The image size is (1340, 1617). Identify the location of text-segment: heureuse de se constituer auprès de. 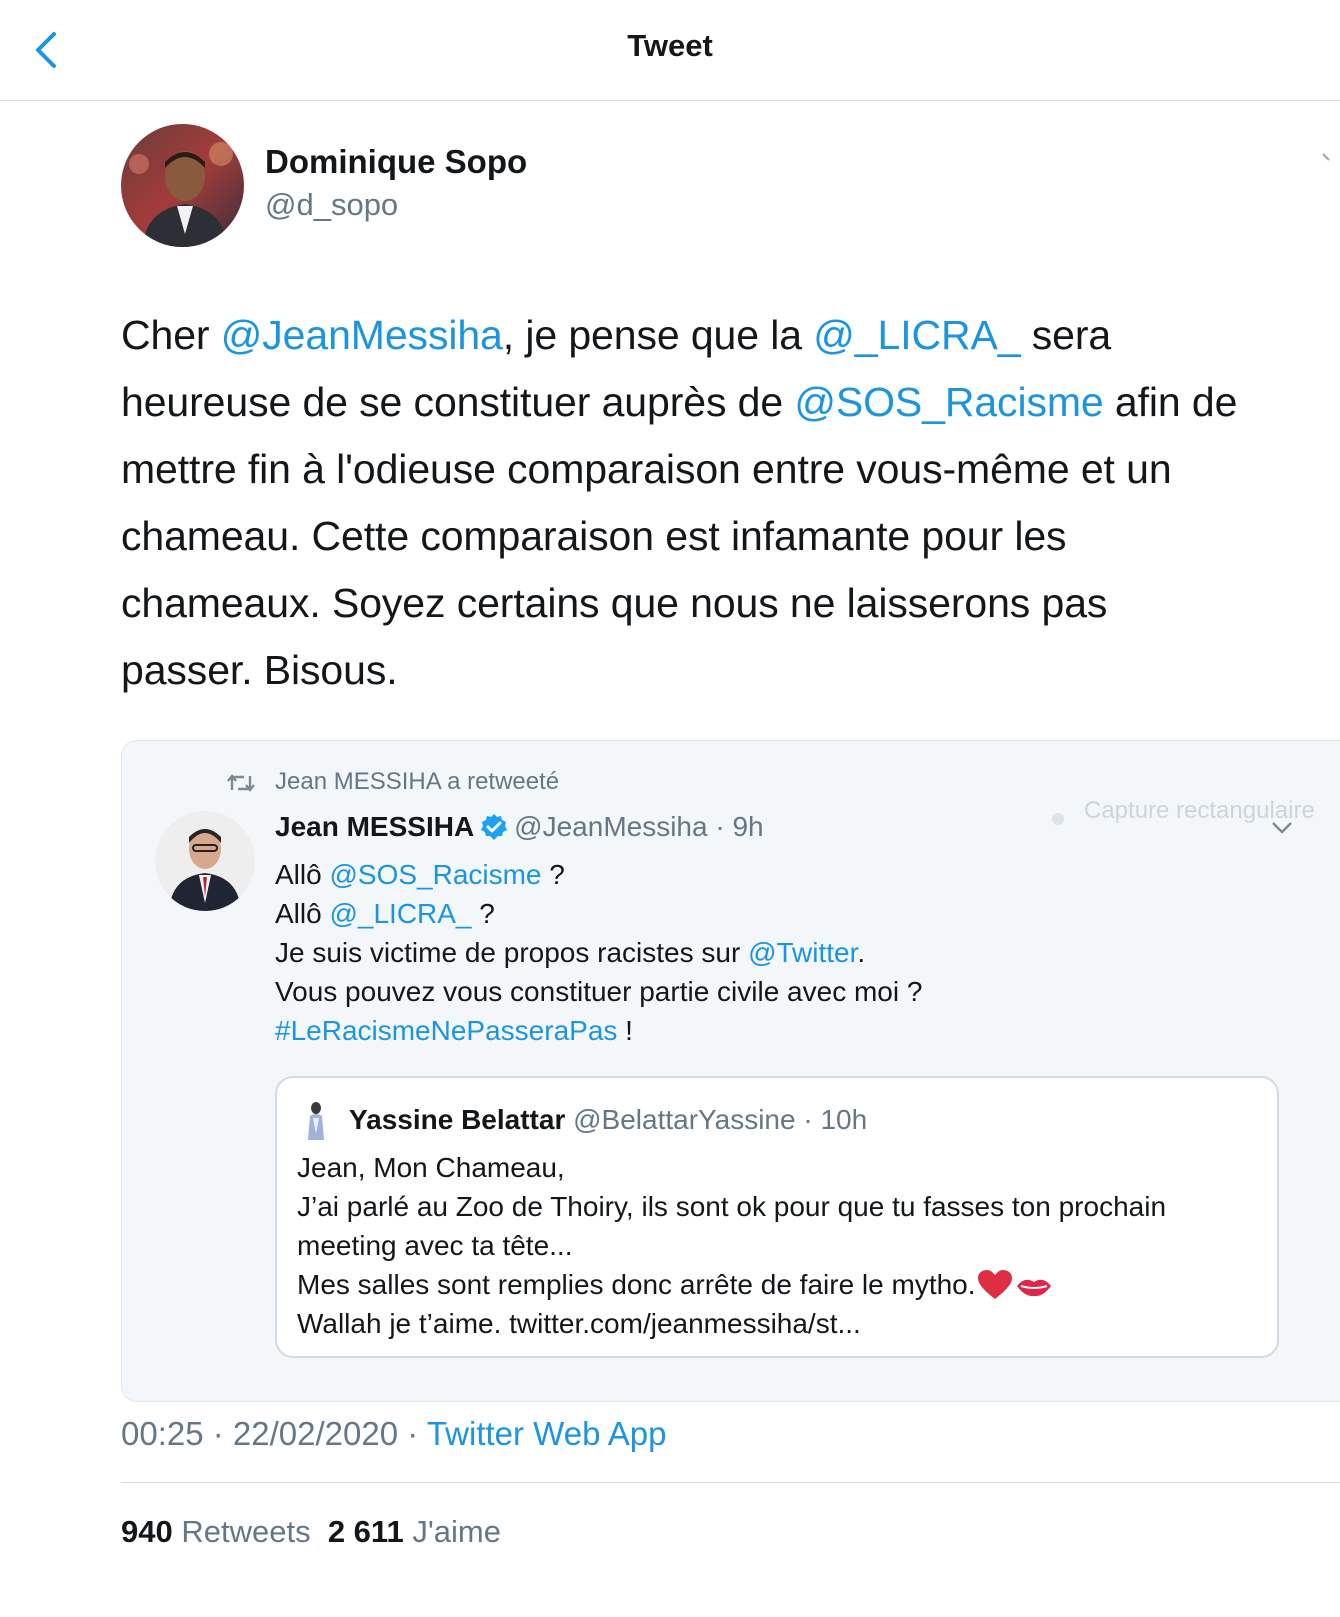
(458, 402).